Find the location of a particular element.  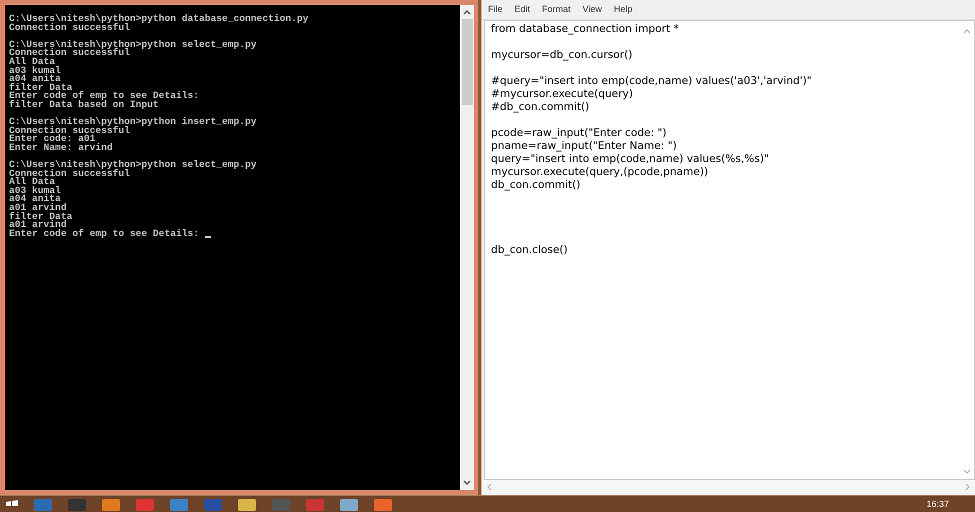

menu-item: Edit is located at coordinates (522, 9).